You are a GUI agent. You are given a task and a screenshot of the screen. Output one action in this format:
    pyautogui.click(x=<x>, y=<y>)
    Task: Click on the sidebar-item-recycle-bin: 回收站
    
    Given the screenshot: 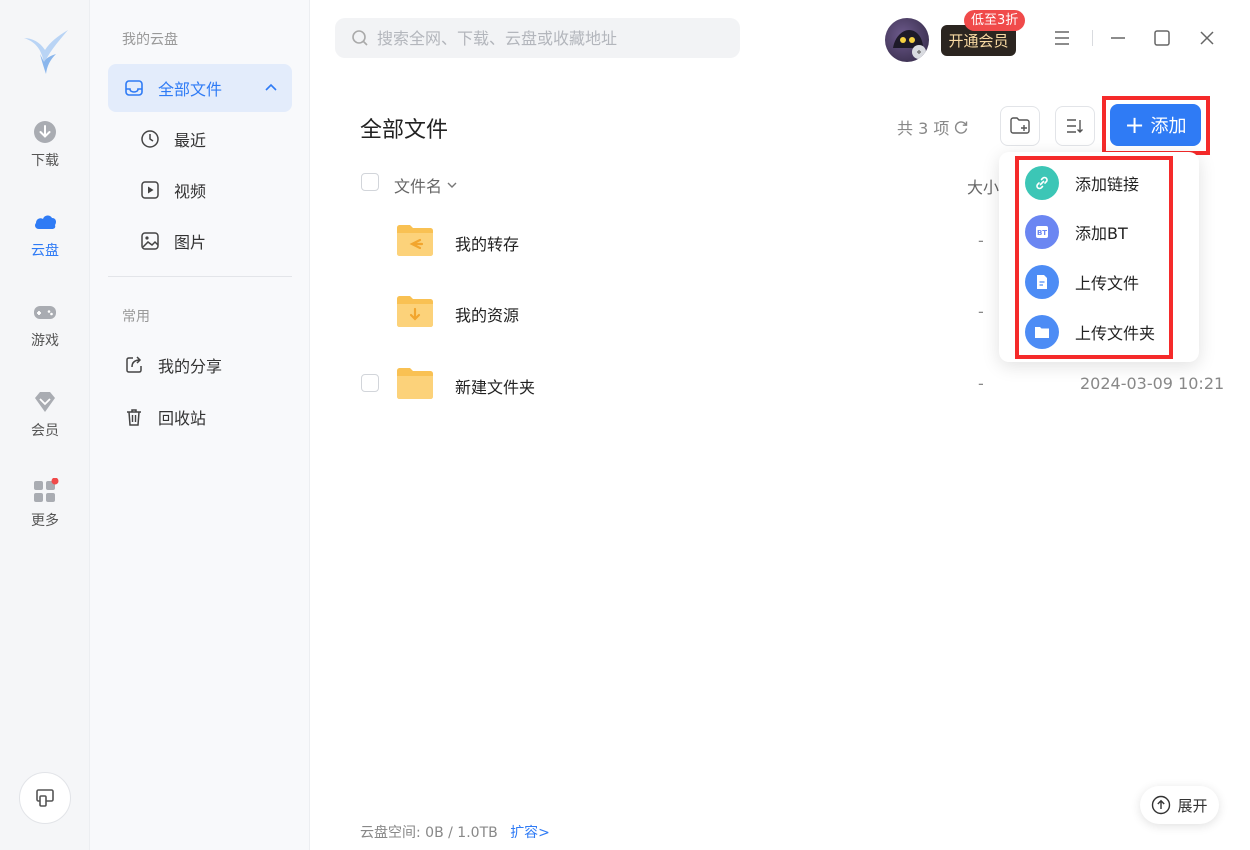 What is the action you would take?
    pyautogui.click(x=200, y=417)
    